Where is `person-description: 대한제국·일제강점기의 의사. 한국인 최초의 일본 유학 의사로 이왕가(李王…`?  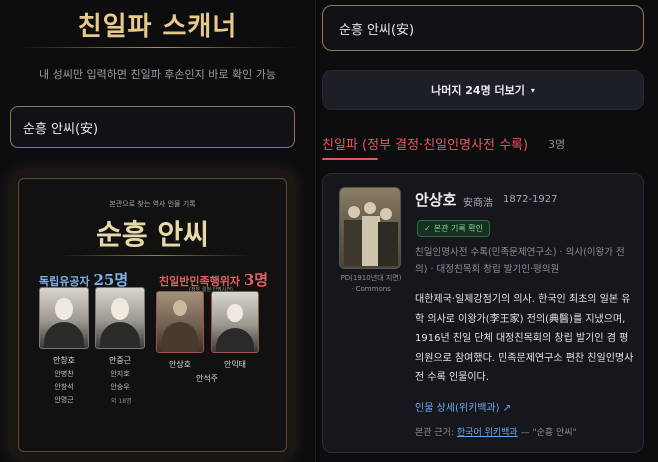
person-description: 대한제국·일제강점기의 의사. 한국인 최초의 일본 유학 의사로 이왕가(李王… is located at coordinates (524, 338).